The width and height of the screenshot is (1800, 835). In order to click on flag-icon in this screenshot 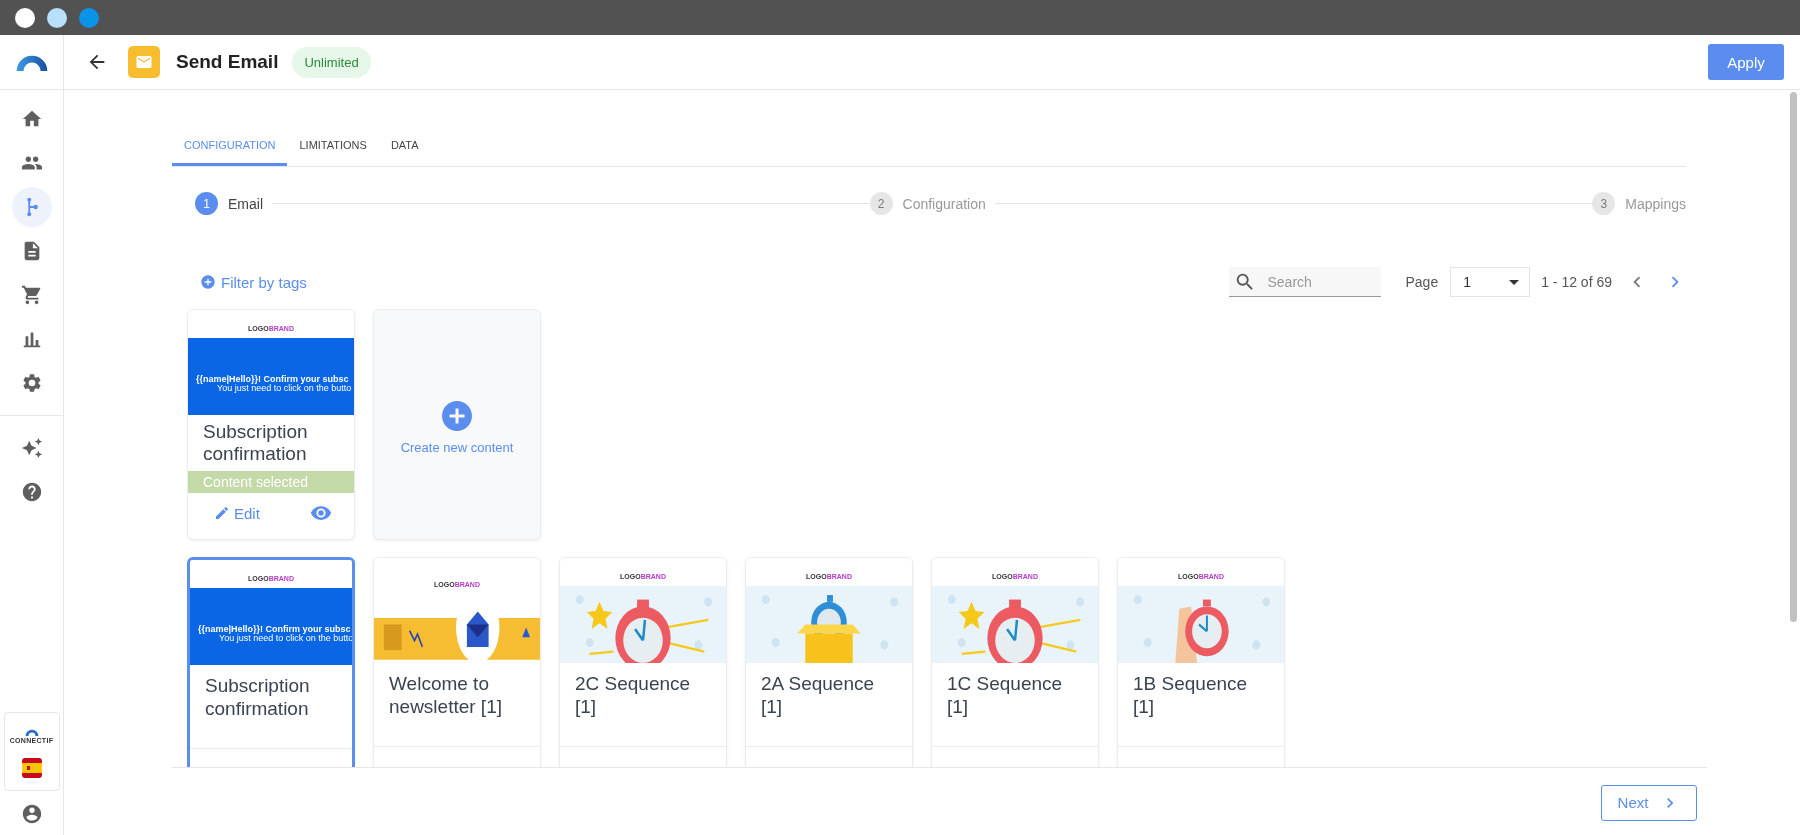, I will do `click(31, 768)`.